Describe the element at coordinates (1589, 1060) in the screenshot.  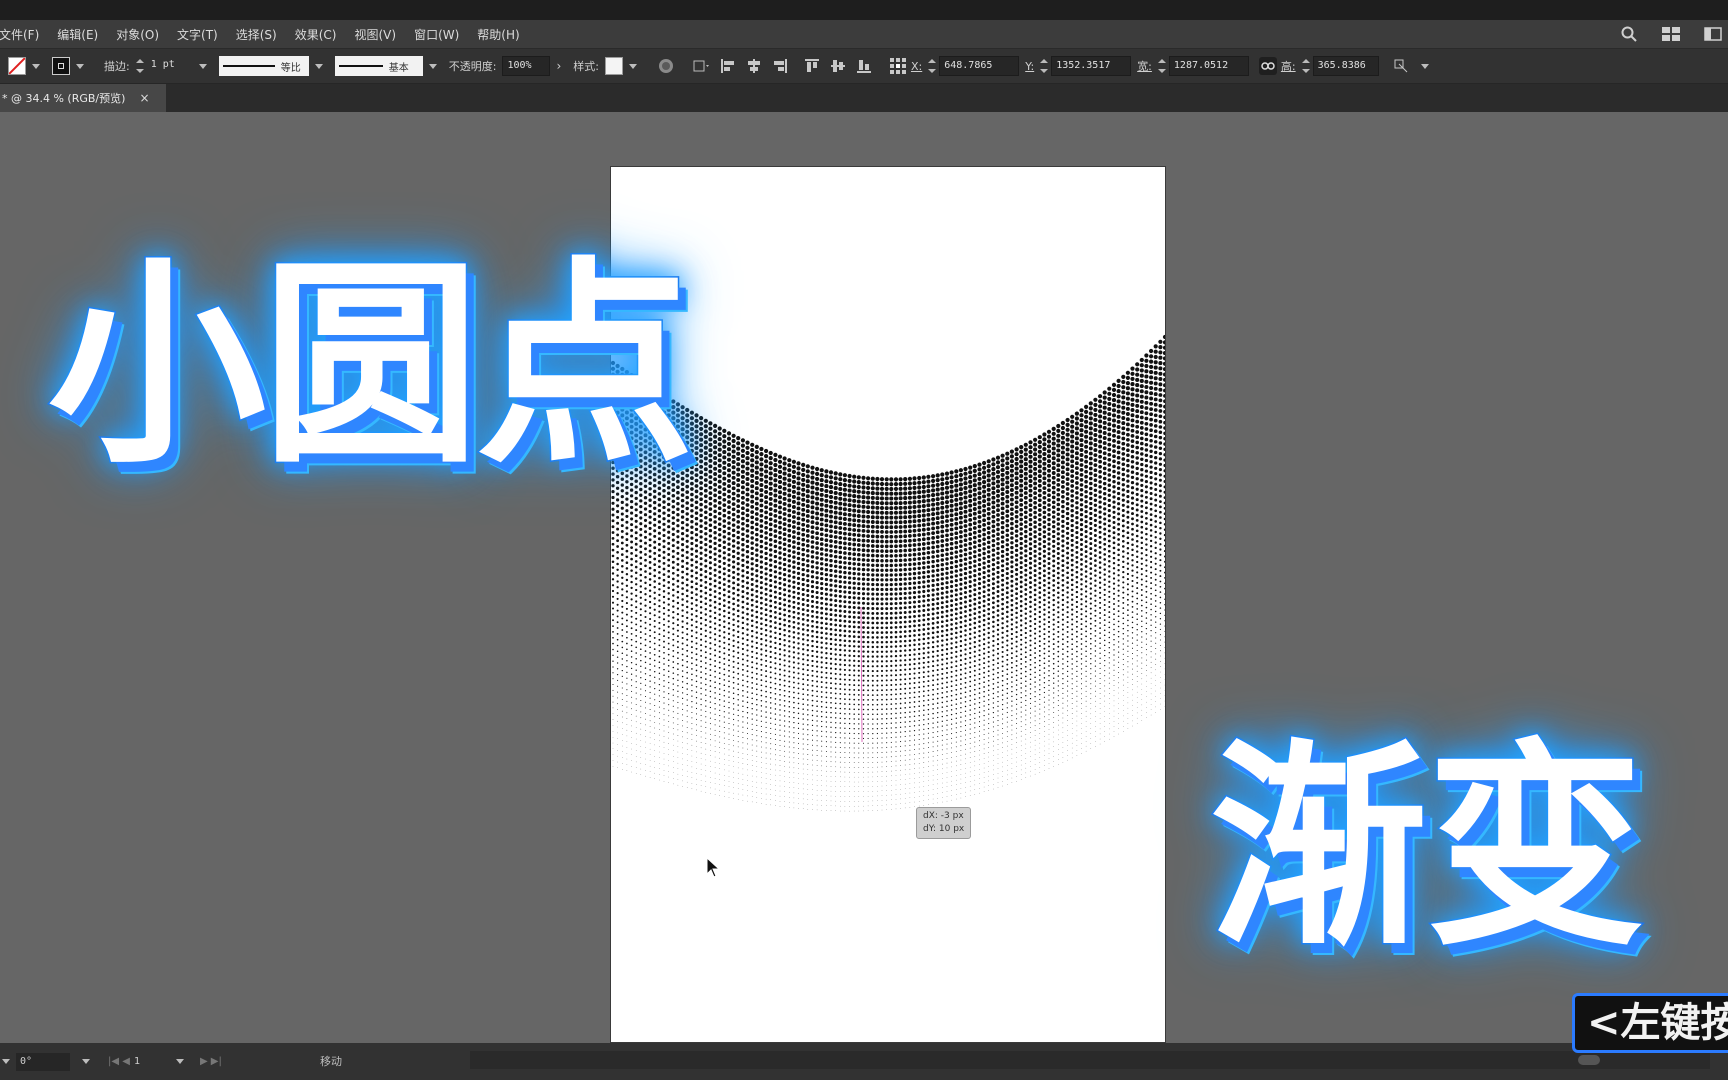
I see `scrollbar-thumb` at that location.